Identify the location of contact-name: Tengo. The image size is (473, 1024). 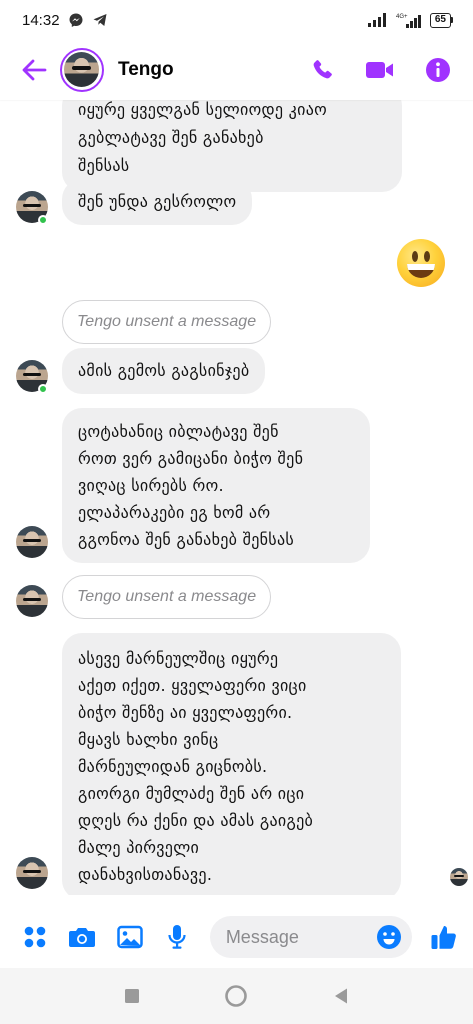
(212, 70).